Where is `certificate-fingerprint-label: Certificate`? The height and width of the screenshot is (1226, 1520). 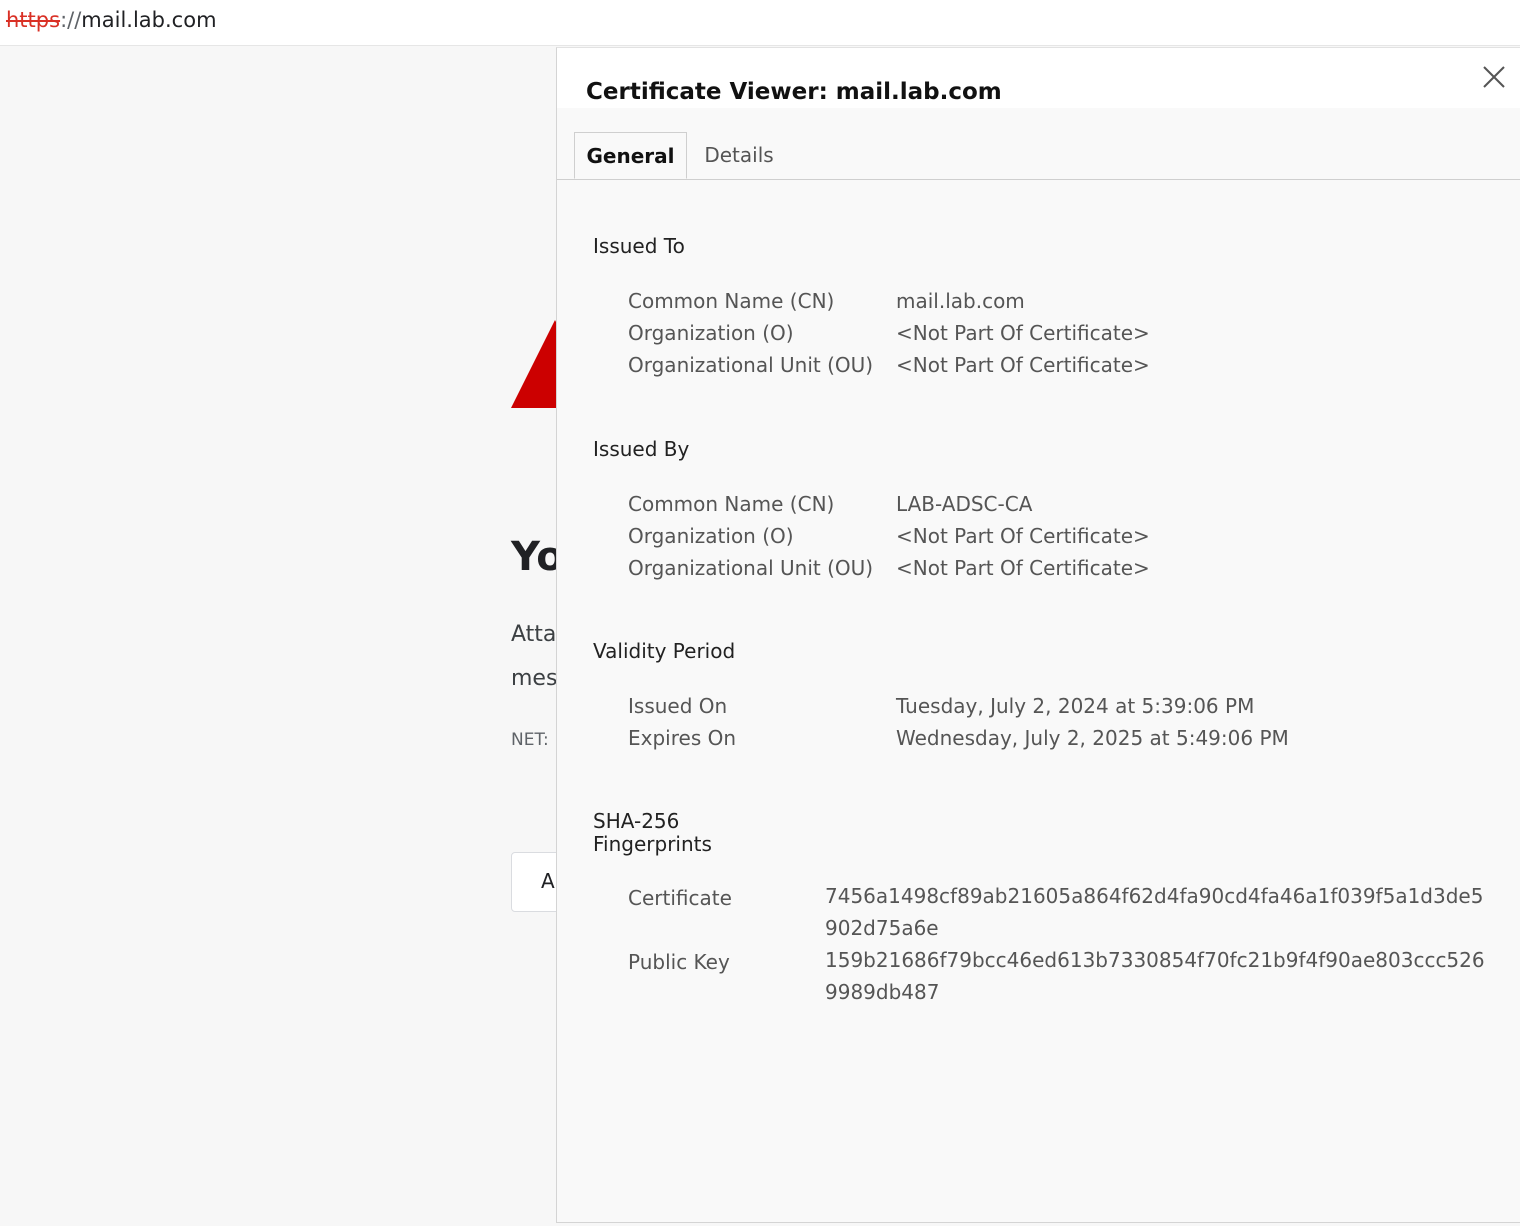 certificate-fingerprint-label: Certificate is located at coordinates (680, 898).